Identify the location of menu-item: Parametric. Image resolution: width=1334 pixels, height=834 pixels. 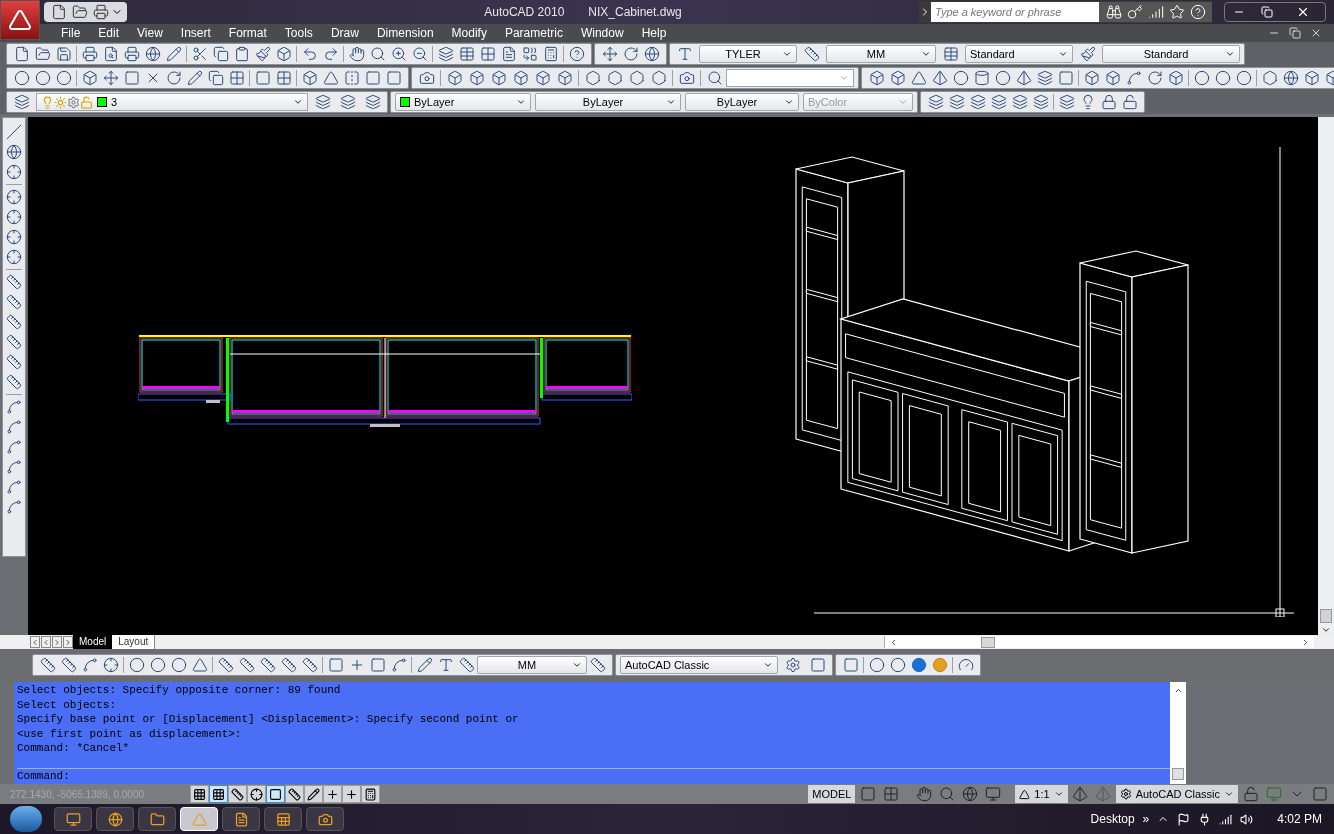
(533, 33).